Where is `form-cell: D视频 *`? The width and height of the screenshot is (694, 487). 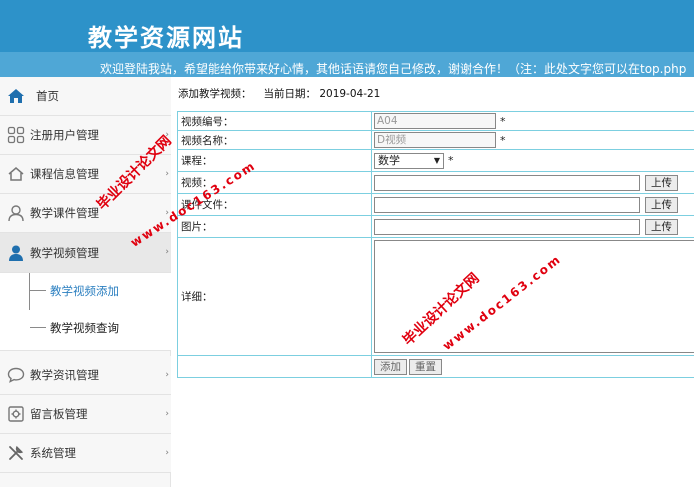
form-cell: D视频 * is located at coordinates (532, 140).